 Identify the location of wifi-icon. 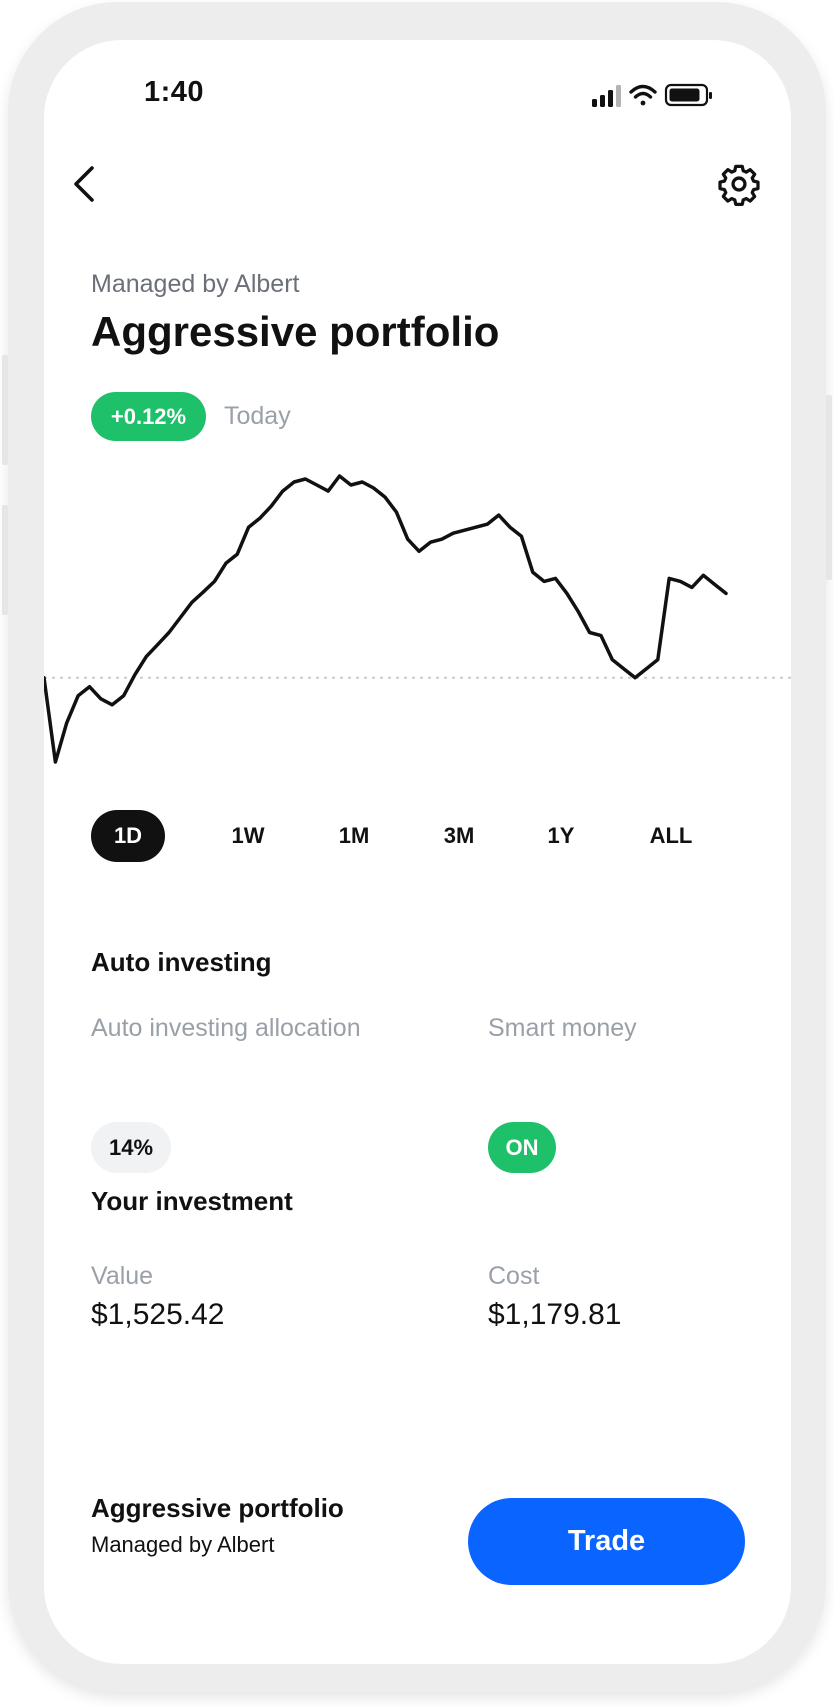
(643, 95).